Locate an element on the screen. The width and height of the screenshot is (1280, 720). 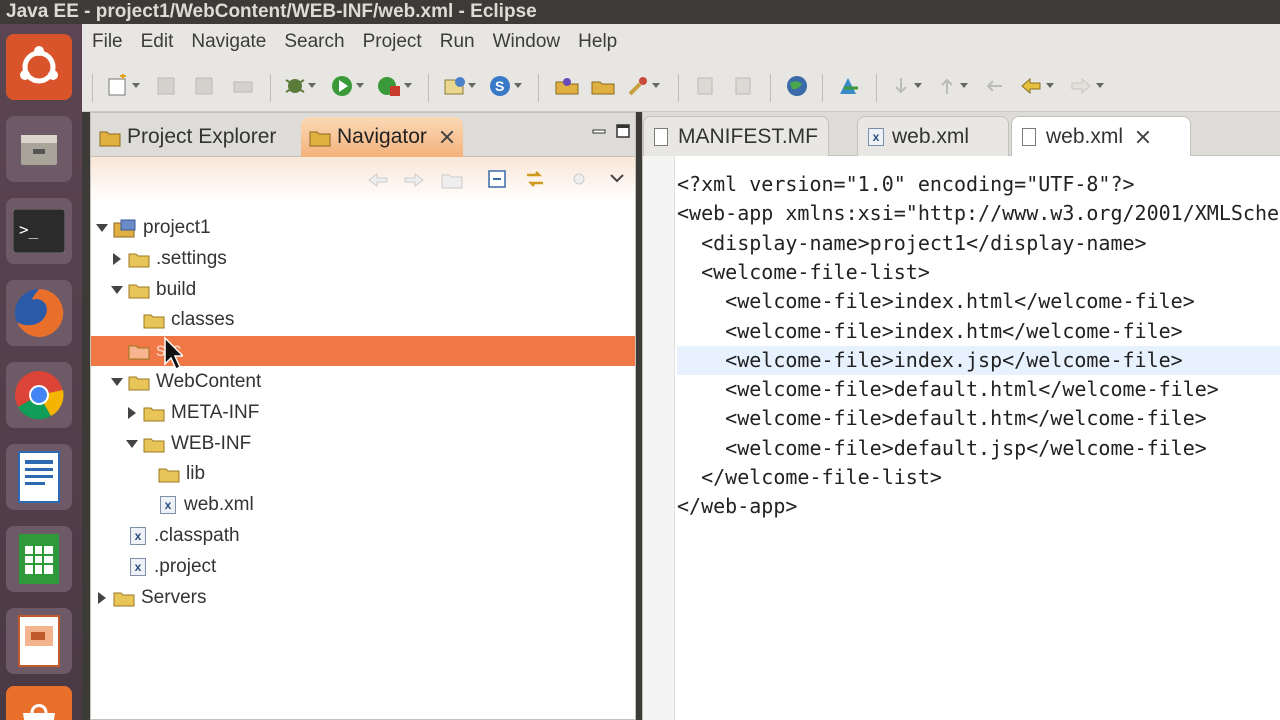
editor-tab-manifest: MANIFEST.MF is located at coordinates (736, 136).